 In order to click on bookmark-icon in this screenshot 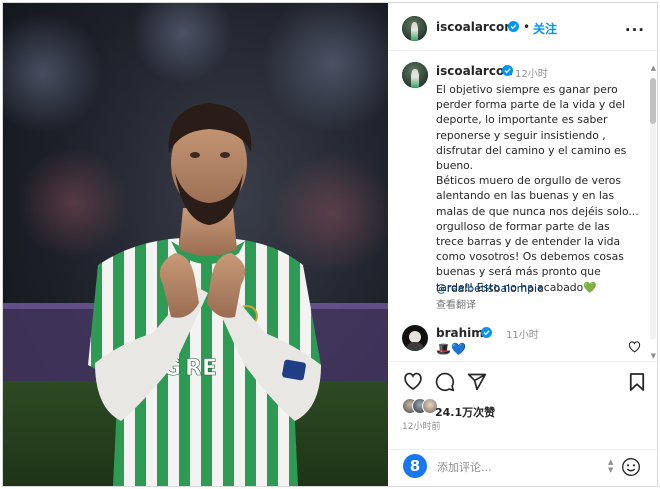, I will do `click(637, 382)`.